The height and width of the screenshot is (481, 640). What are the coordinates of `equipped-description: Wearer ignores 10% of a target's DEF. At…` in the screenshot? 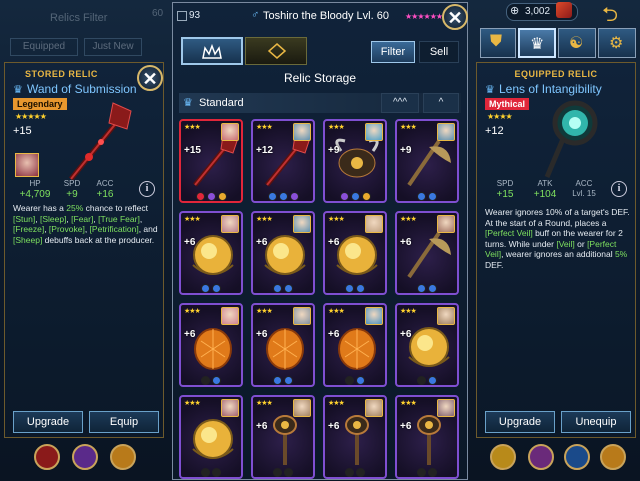 It's located at (558, 238).